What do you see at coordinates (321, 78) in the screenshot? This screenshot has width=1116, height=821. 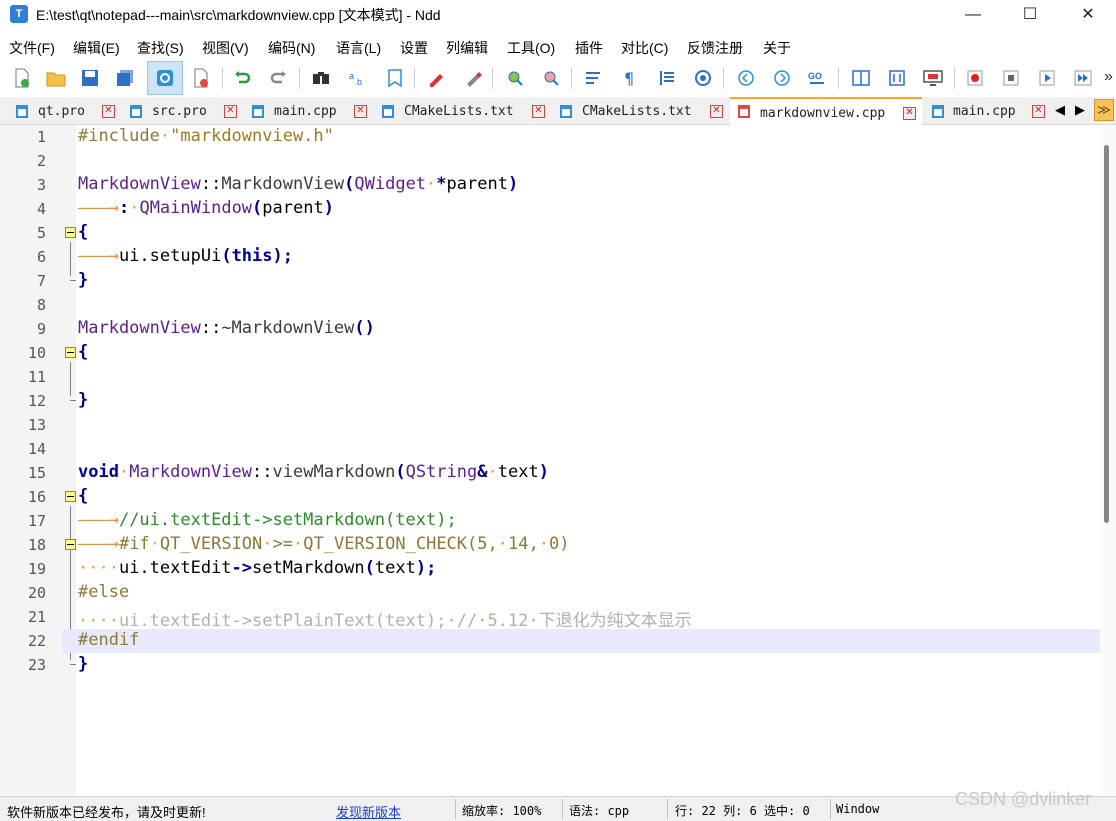 I see `find-icon` at bounding box center [321, 78].